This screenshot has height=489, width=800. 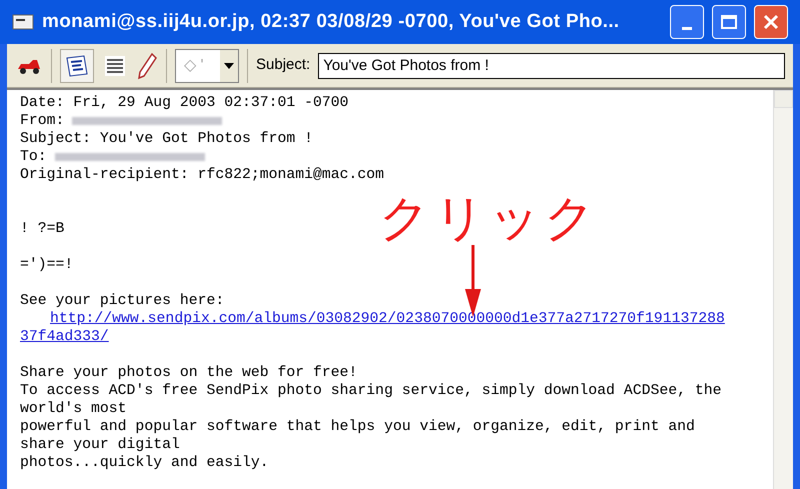 What do you see at coordinates (387, 319) in the screenshot?
I see `link: http://www.sendpix.com/albums/03082902/0238070000000d1e377a2717270f191137288` at bounding box center [387, 319].